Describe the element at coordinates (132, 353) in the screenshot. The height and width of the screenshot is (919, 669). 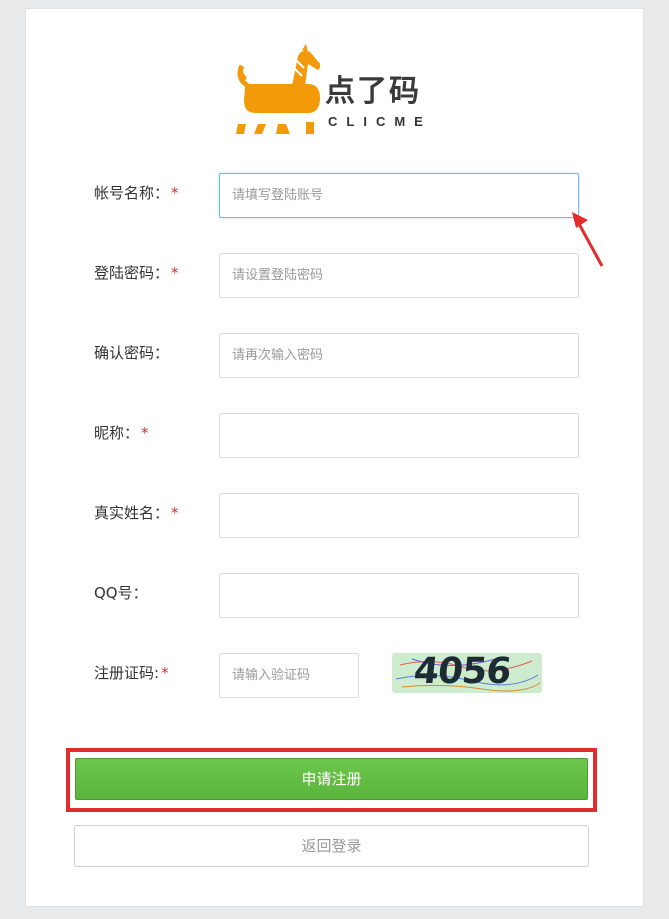
I see `confirm-label: 确认密码：` at that location.